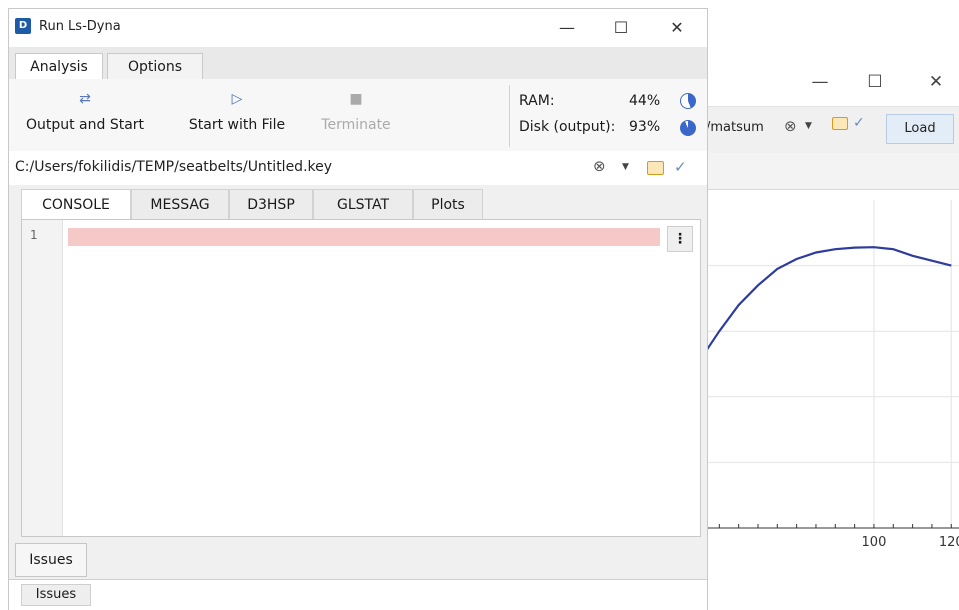 The height and width of the screenshot is (610, 959). Describe the element at coordinates (874, 542) in the screenshot. I see `x-tick-label-0: 100` at that location.